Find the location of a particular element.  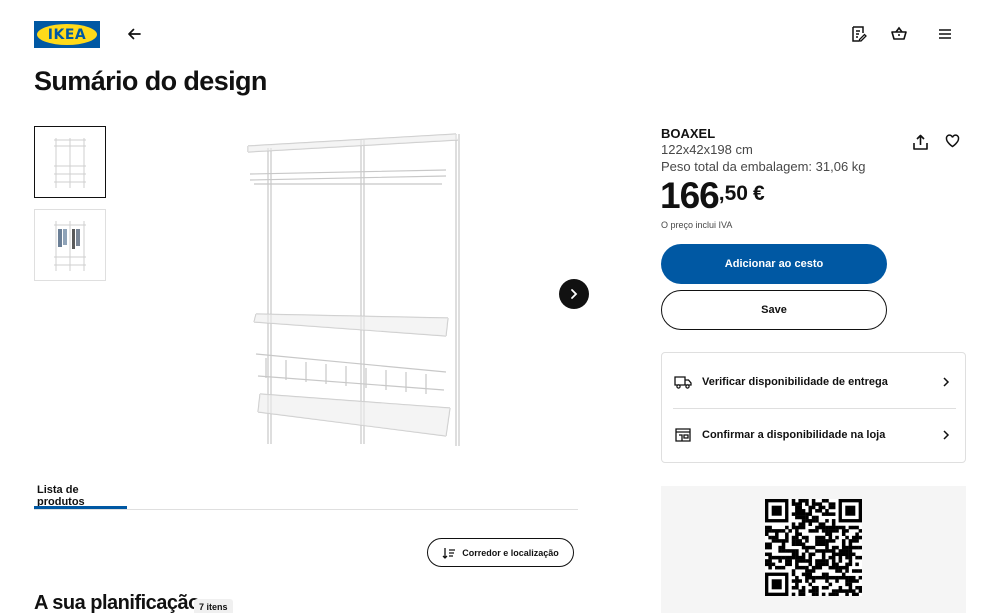

shopping-bag-icon is located at coordinates (899, 33).